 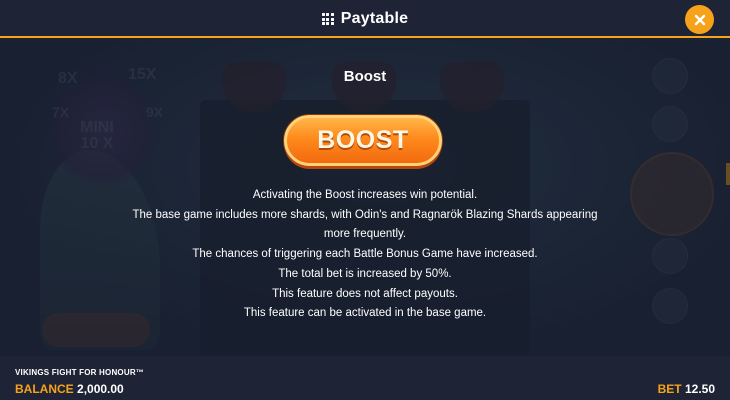 What do you see at coordinates (327, 19) in the screenshot?
I see `grid-icon` at bounding box center [327, 19].